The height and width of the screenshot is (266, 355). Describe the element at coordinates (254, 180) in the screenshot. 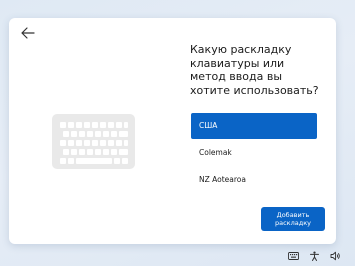

I see `layout-item-nz-aotearoa: NZ Aotearoa` at that location.